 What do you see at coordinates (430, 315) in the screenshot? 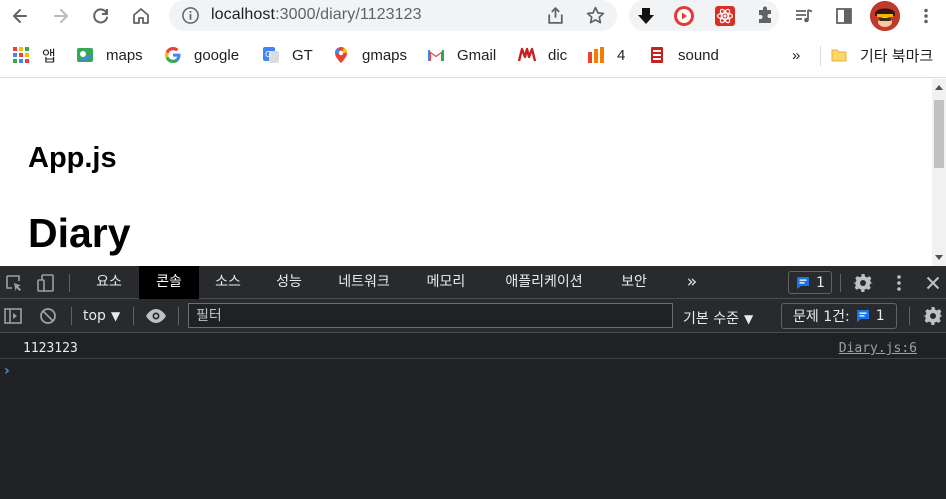
I see `console-filter-input` at bounding box center [430, 315].